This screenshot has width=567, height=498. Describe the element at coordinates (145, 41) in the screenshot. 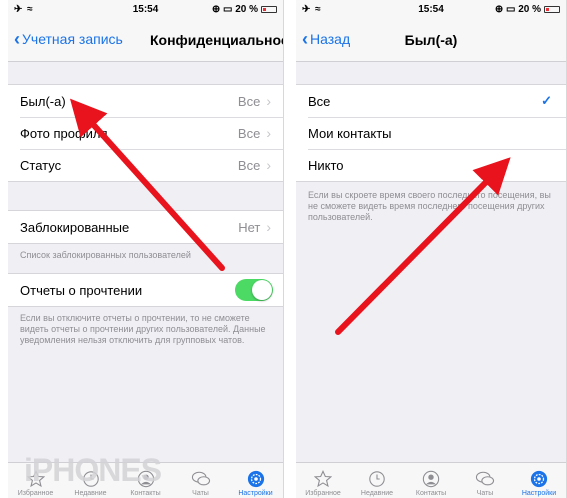

I see `navigation-bar: ‹ Учетная запись Конфиденциальность` at that location.